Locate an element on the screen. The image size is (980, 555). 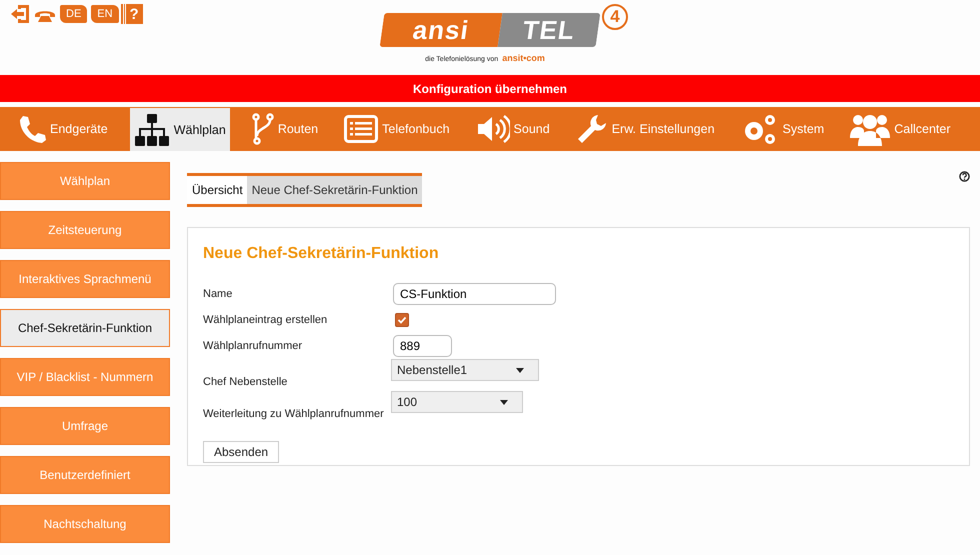
dropdown: 100 is located at coordinates (457, 402).